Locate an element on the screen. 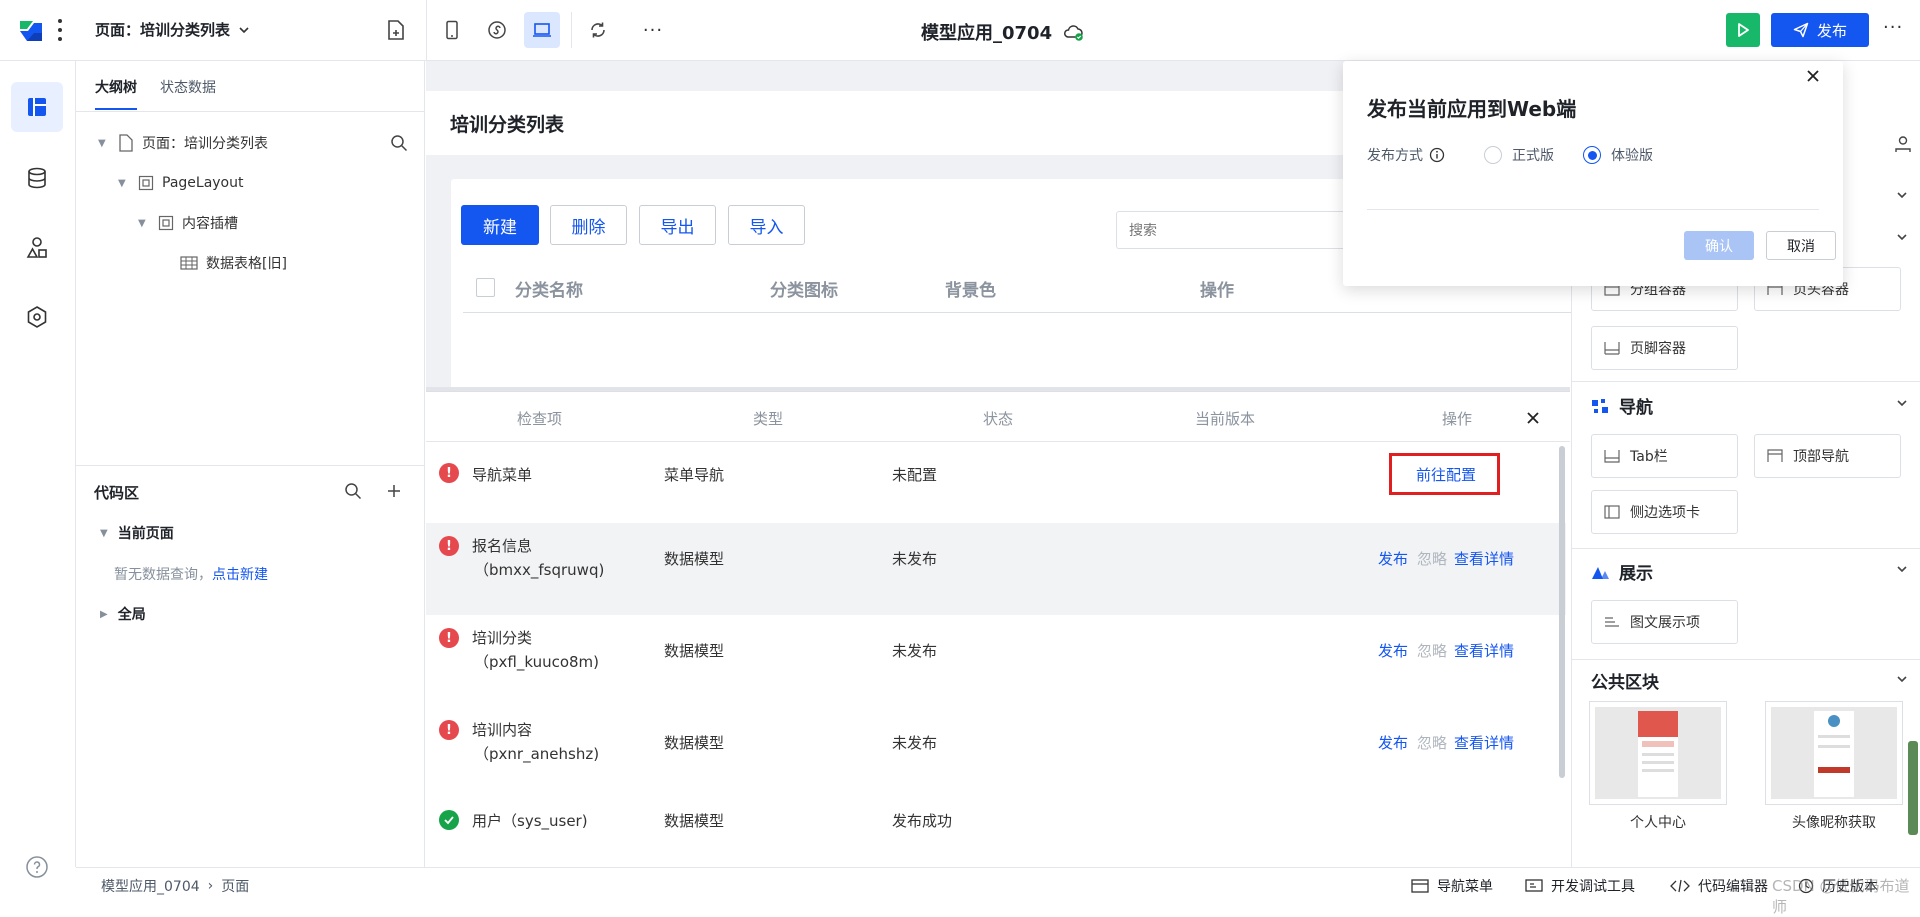  nav-menu-tool: 导航菜单 is located at coordinates (1452, 886).